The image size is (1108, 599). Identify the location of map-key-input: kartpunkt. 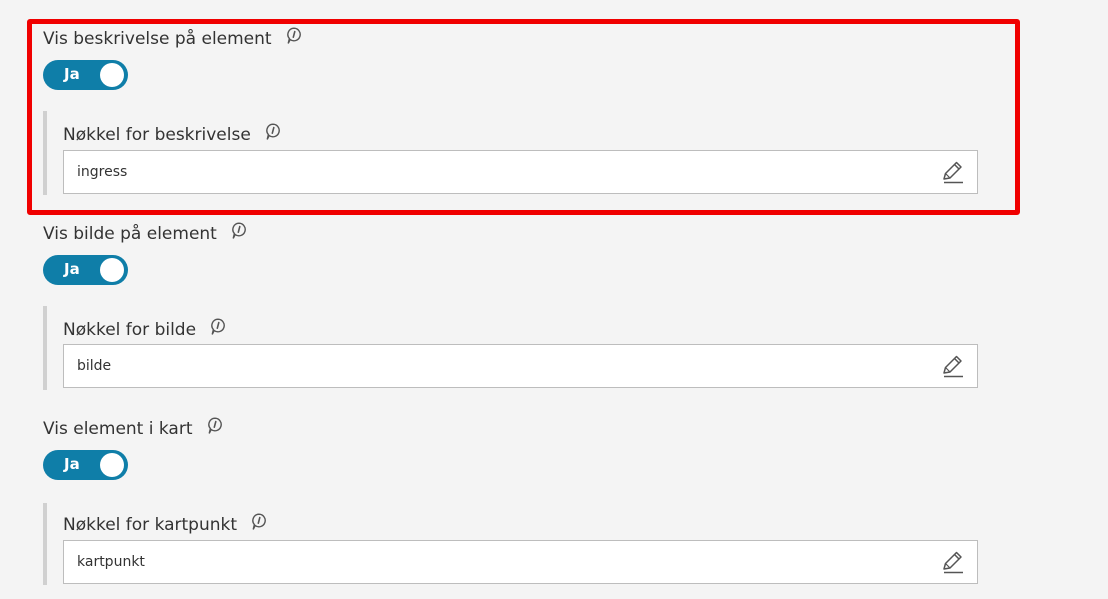
(520, 562).